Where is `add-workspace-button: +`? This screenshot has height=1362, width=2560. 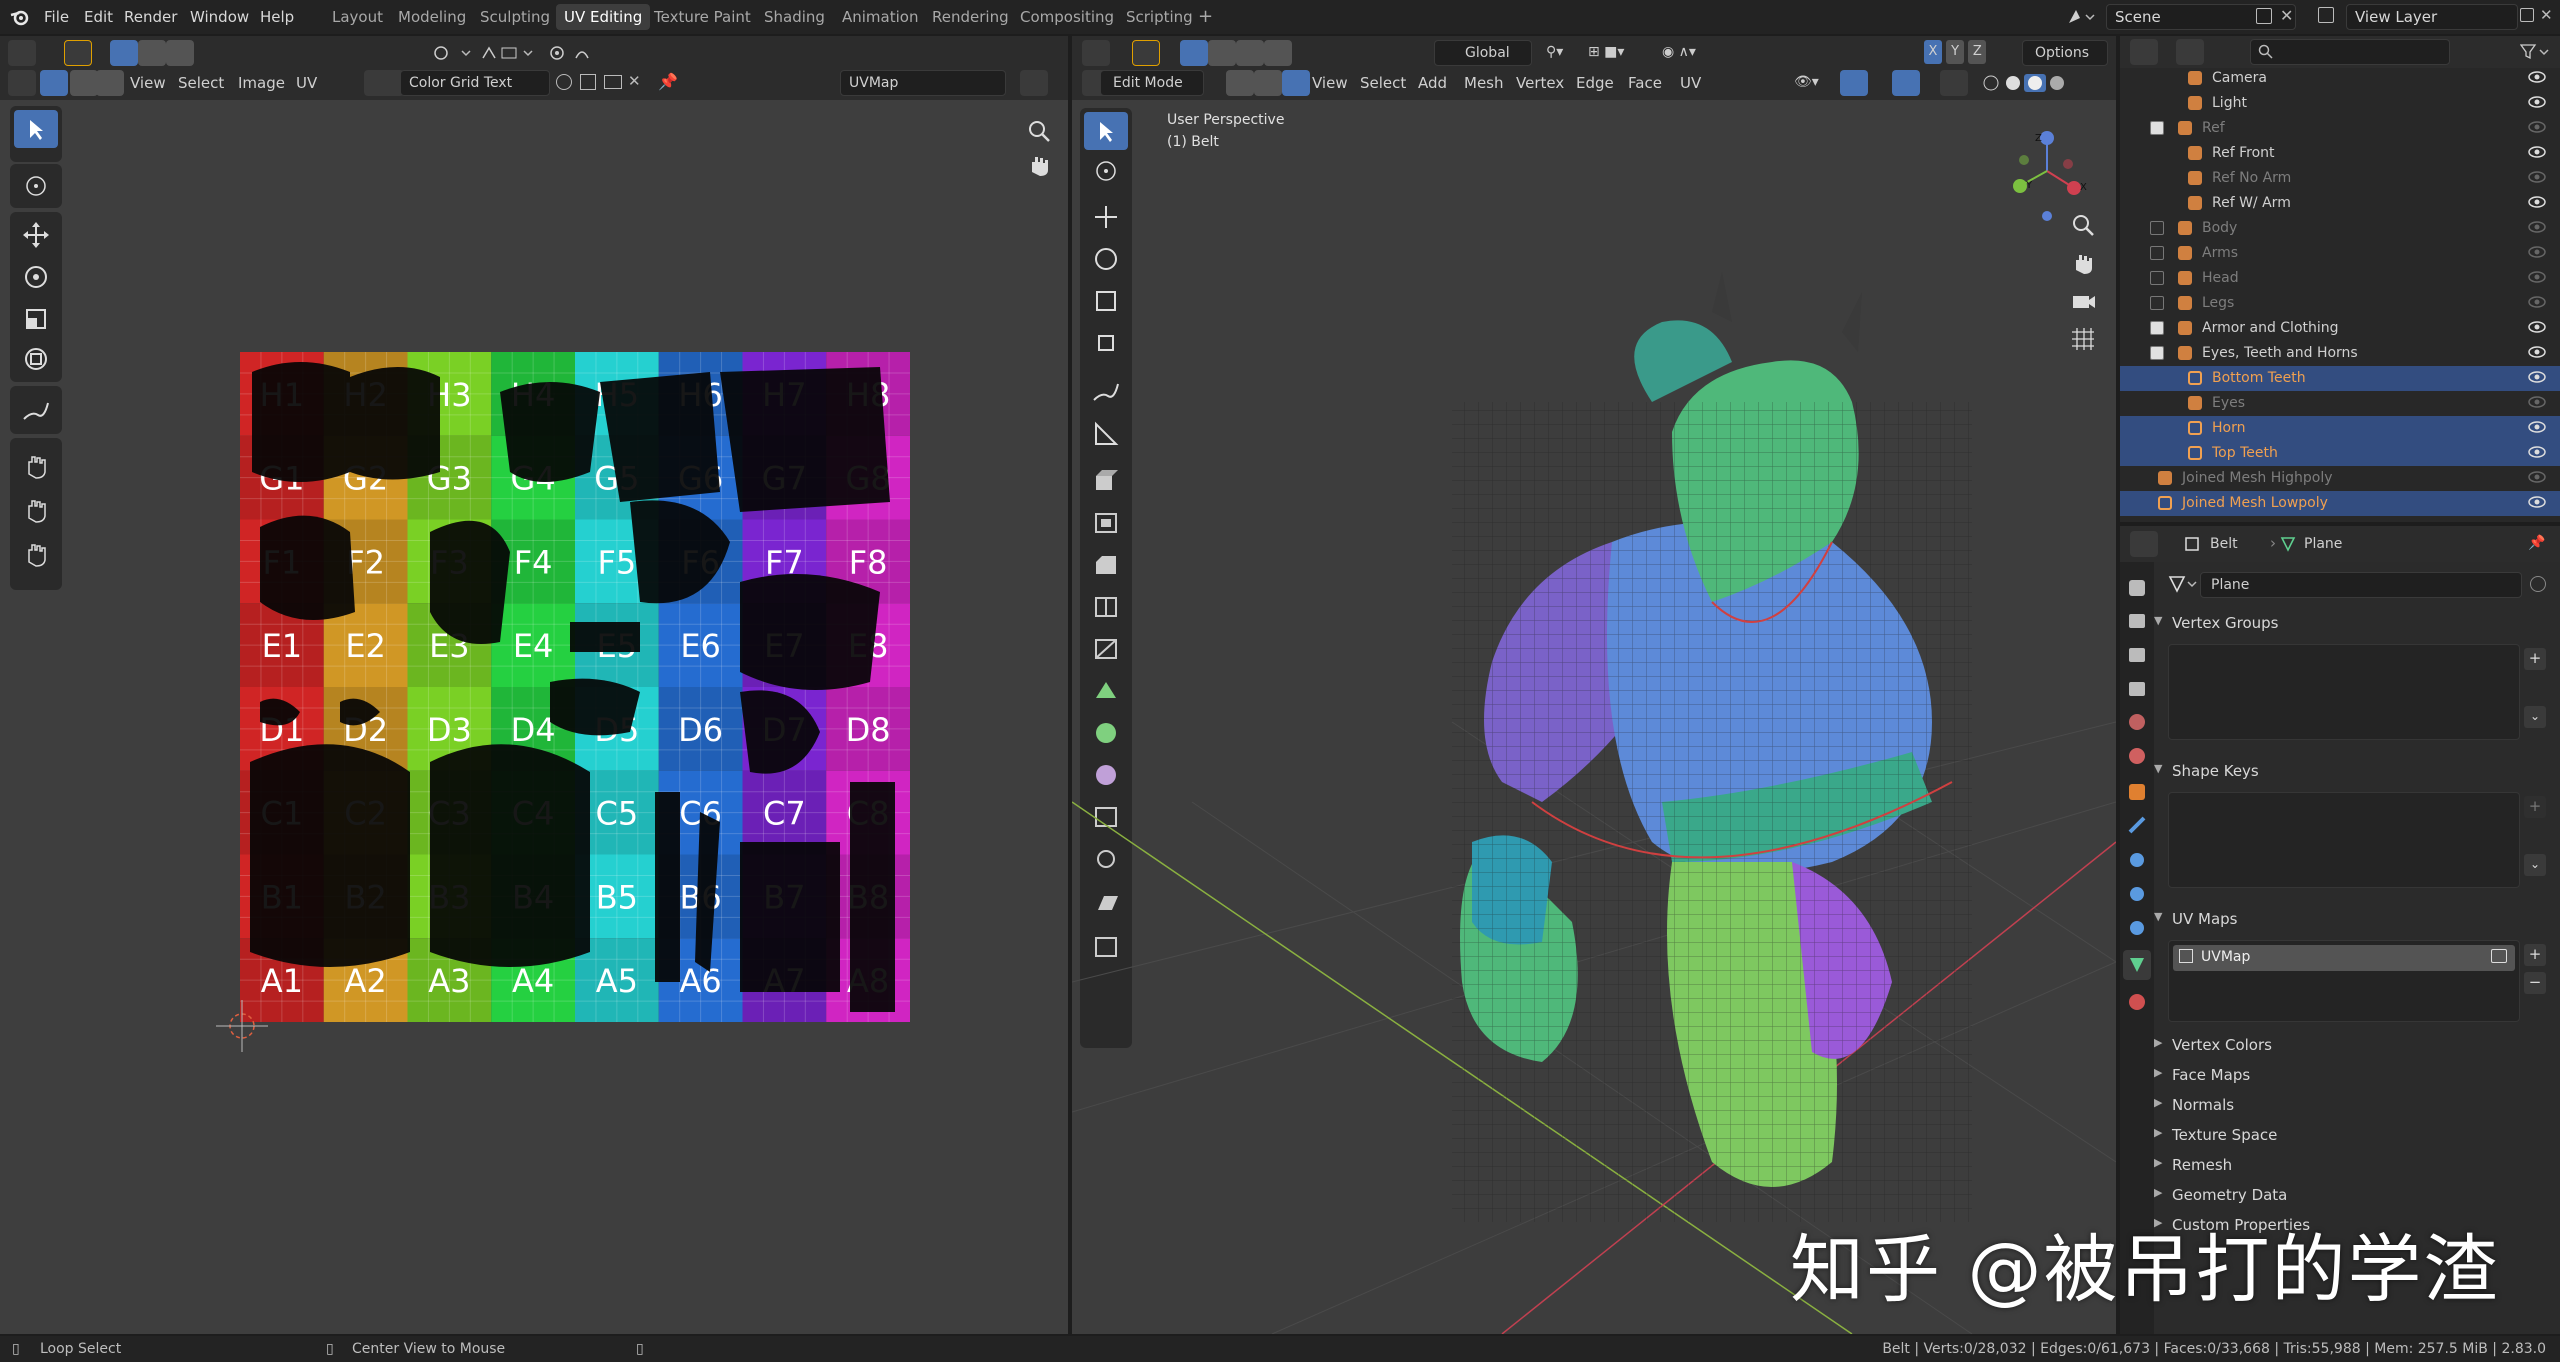 add-workspace-button: + is located at coordinates (1205, 17).